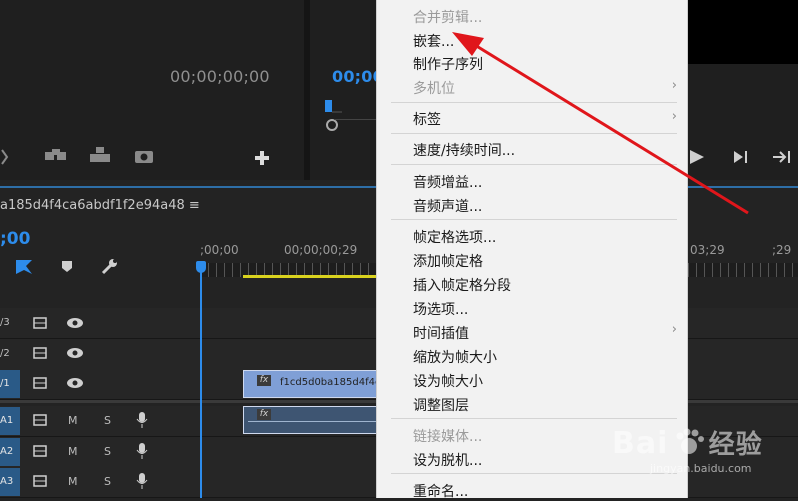 This screenshot has width=798, height=501. I want to click on program-playhead-icon, so click(332, 116).